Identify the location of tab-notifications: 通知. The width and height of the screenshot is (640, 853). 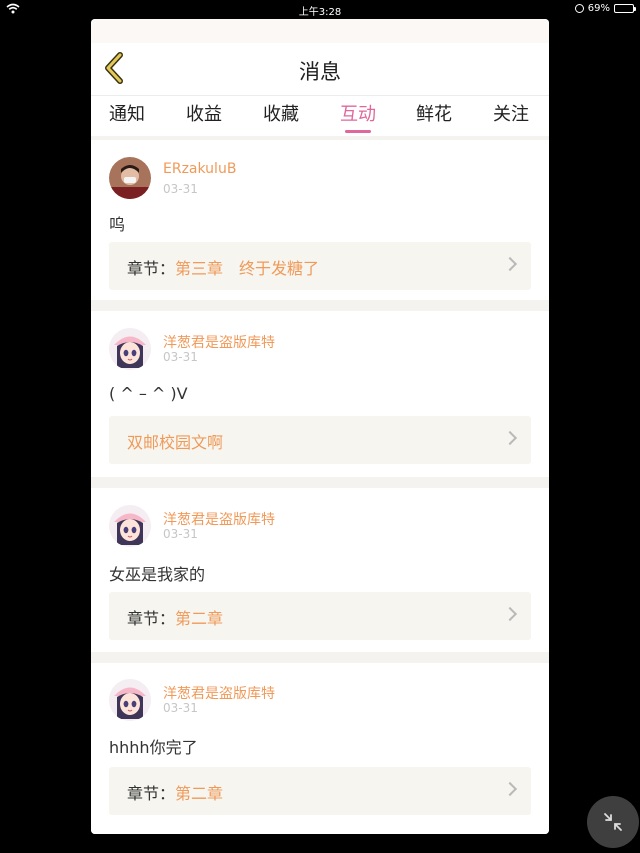
(127, 113).